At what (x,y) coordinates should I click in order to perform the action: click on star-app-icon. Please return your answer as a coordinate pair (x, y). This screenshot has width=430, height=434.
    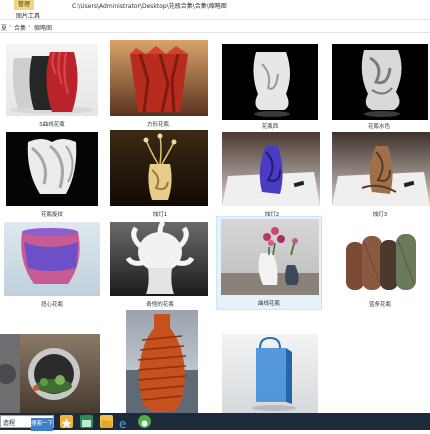
    Looking at the image, I should click on (66, 421).